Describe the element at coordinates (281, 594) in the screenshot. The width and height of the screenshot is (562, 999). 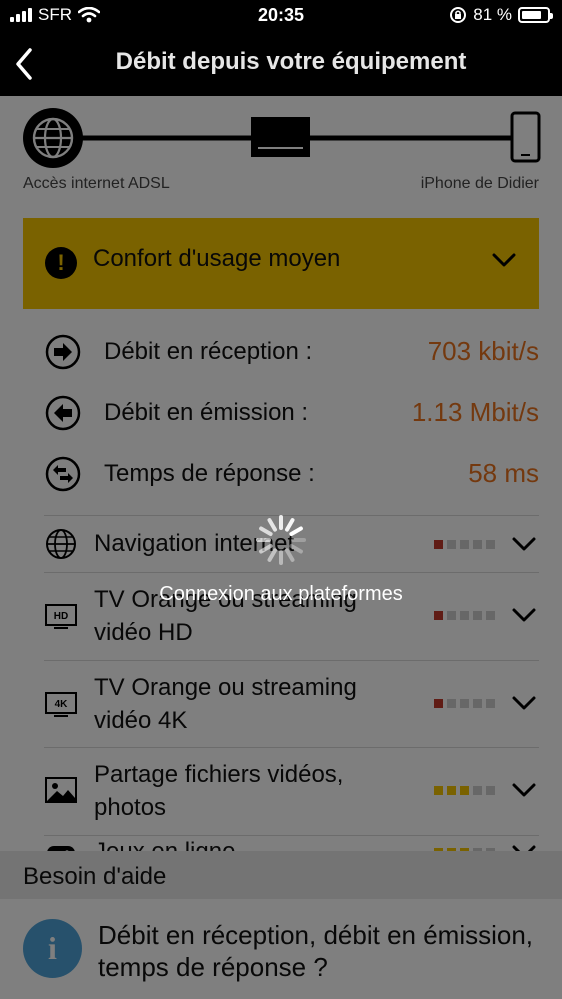
I see `loading-text: Connexion aux plateformes` at that location.